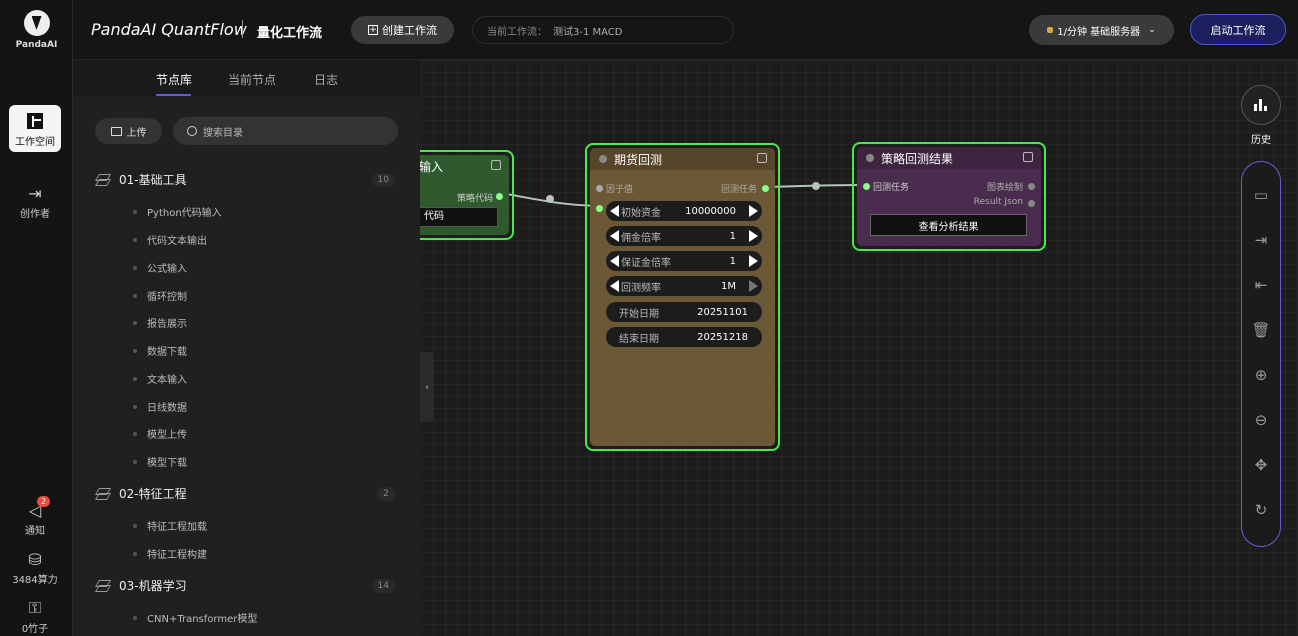 The image size is (1298, 636). Describe the element at coordinates (684, 236) in the screenshot. I see `commission-rate-field: 佣金倍率 1` at that location.